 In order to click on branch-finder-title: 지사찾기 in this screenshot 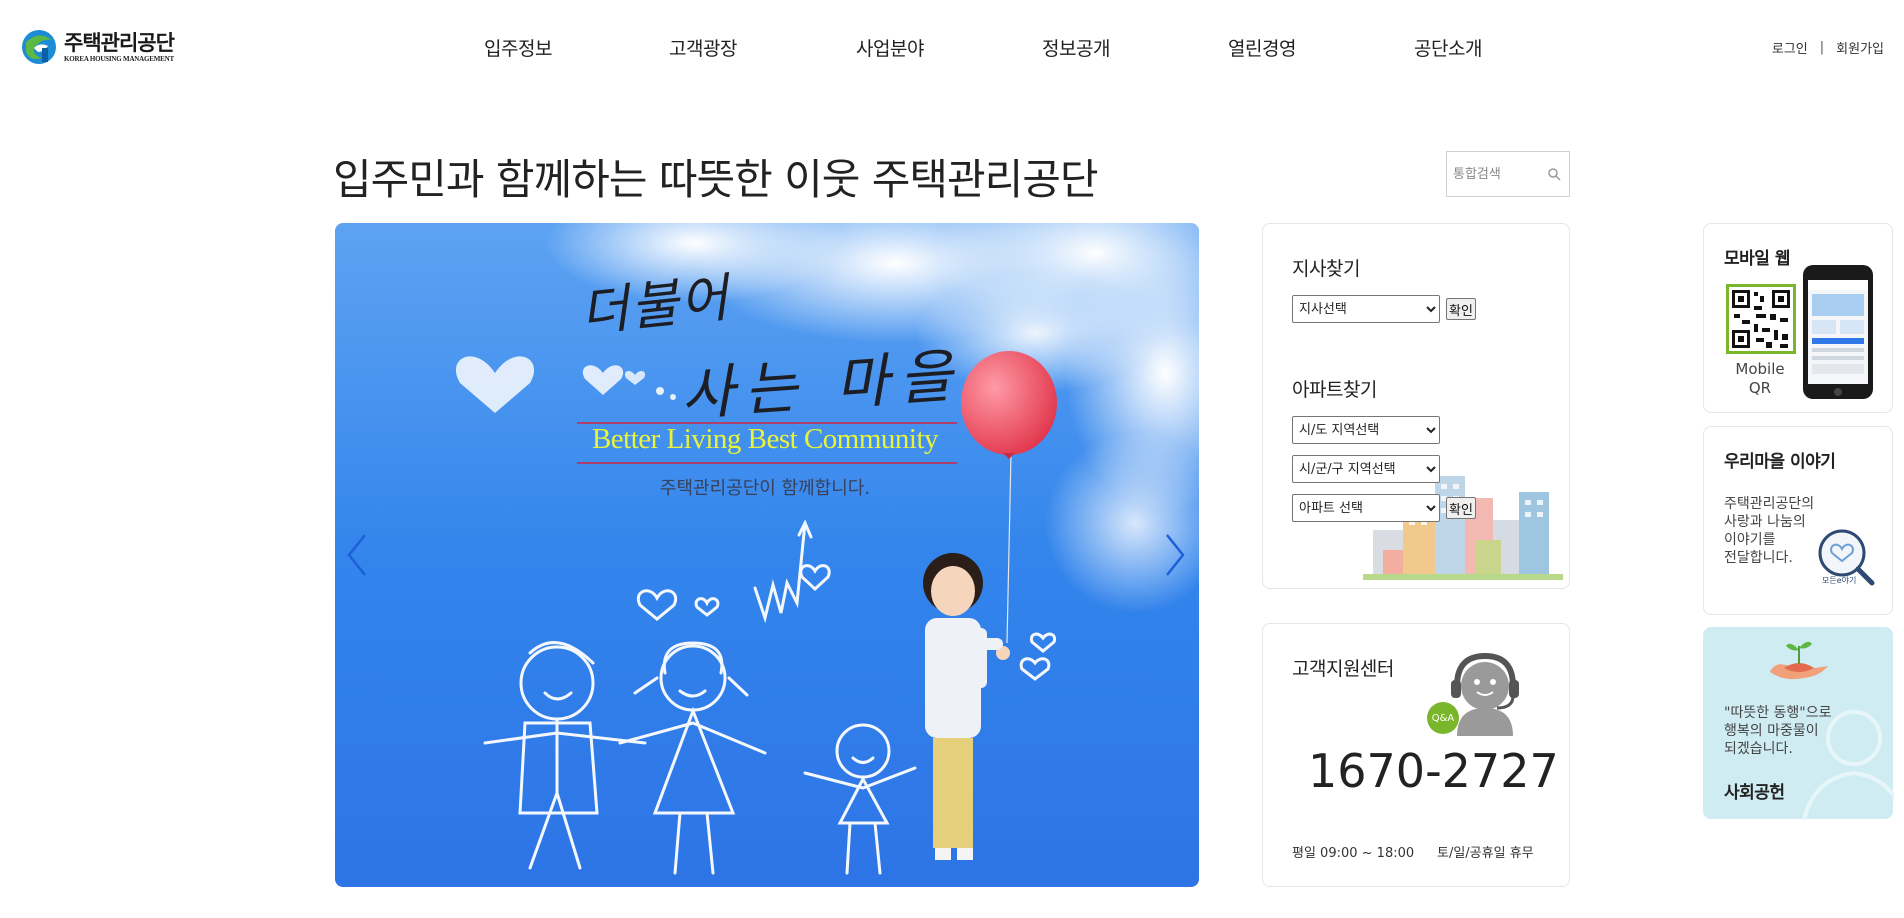, I will do `click(1326, 269)`.